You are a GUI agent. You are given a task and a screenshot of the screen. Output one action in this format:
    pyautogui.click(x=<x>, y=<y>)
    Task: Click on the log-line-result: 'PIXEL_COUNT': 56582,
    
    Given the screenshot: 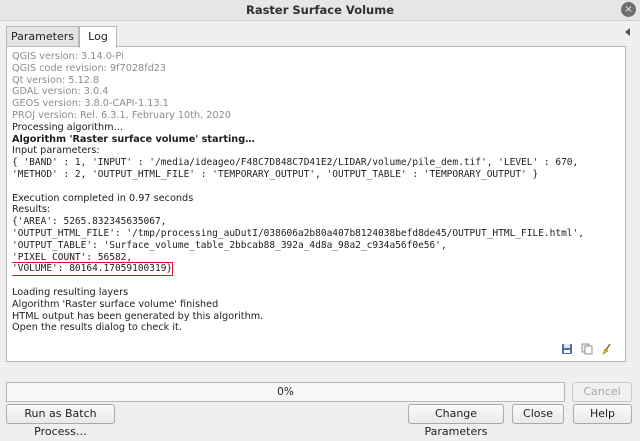 What is the action you would take?
    pyautogui.click(x=72, y=257)
    